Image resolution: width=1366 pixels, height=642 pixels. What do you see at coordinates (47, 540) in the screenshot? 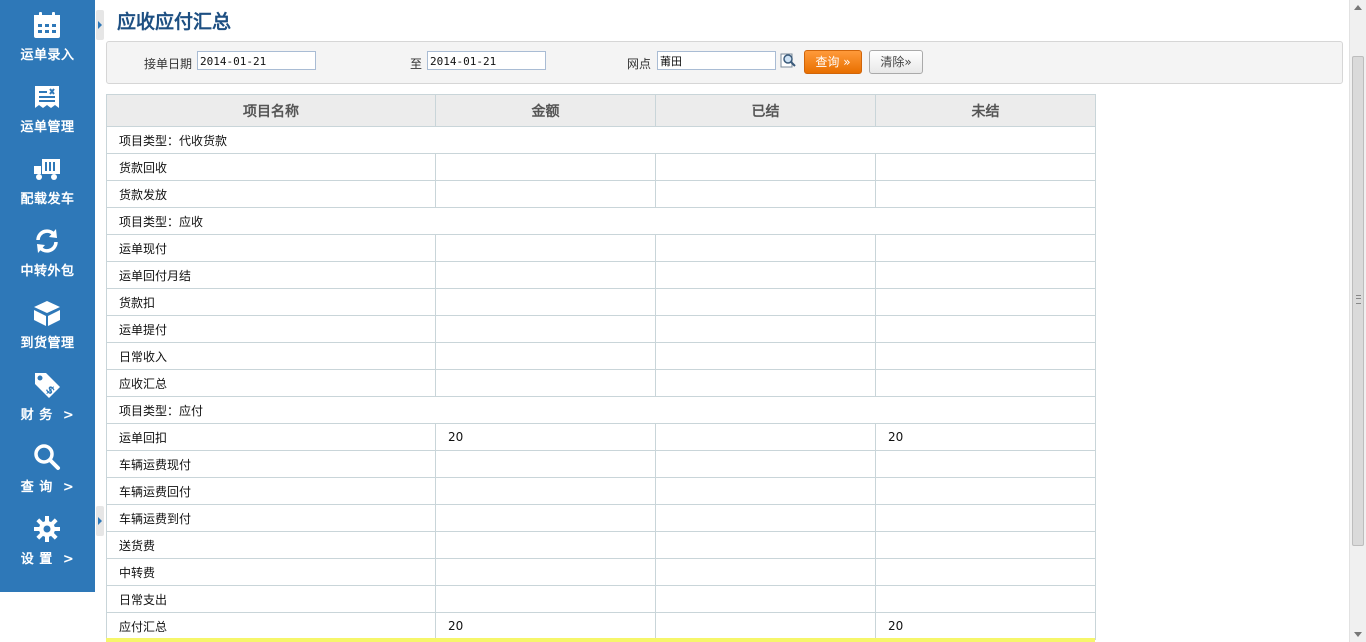
I see `sidebar-item-settings: 设 置 >` at bounding box center [47, 540].